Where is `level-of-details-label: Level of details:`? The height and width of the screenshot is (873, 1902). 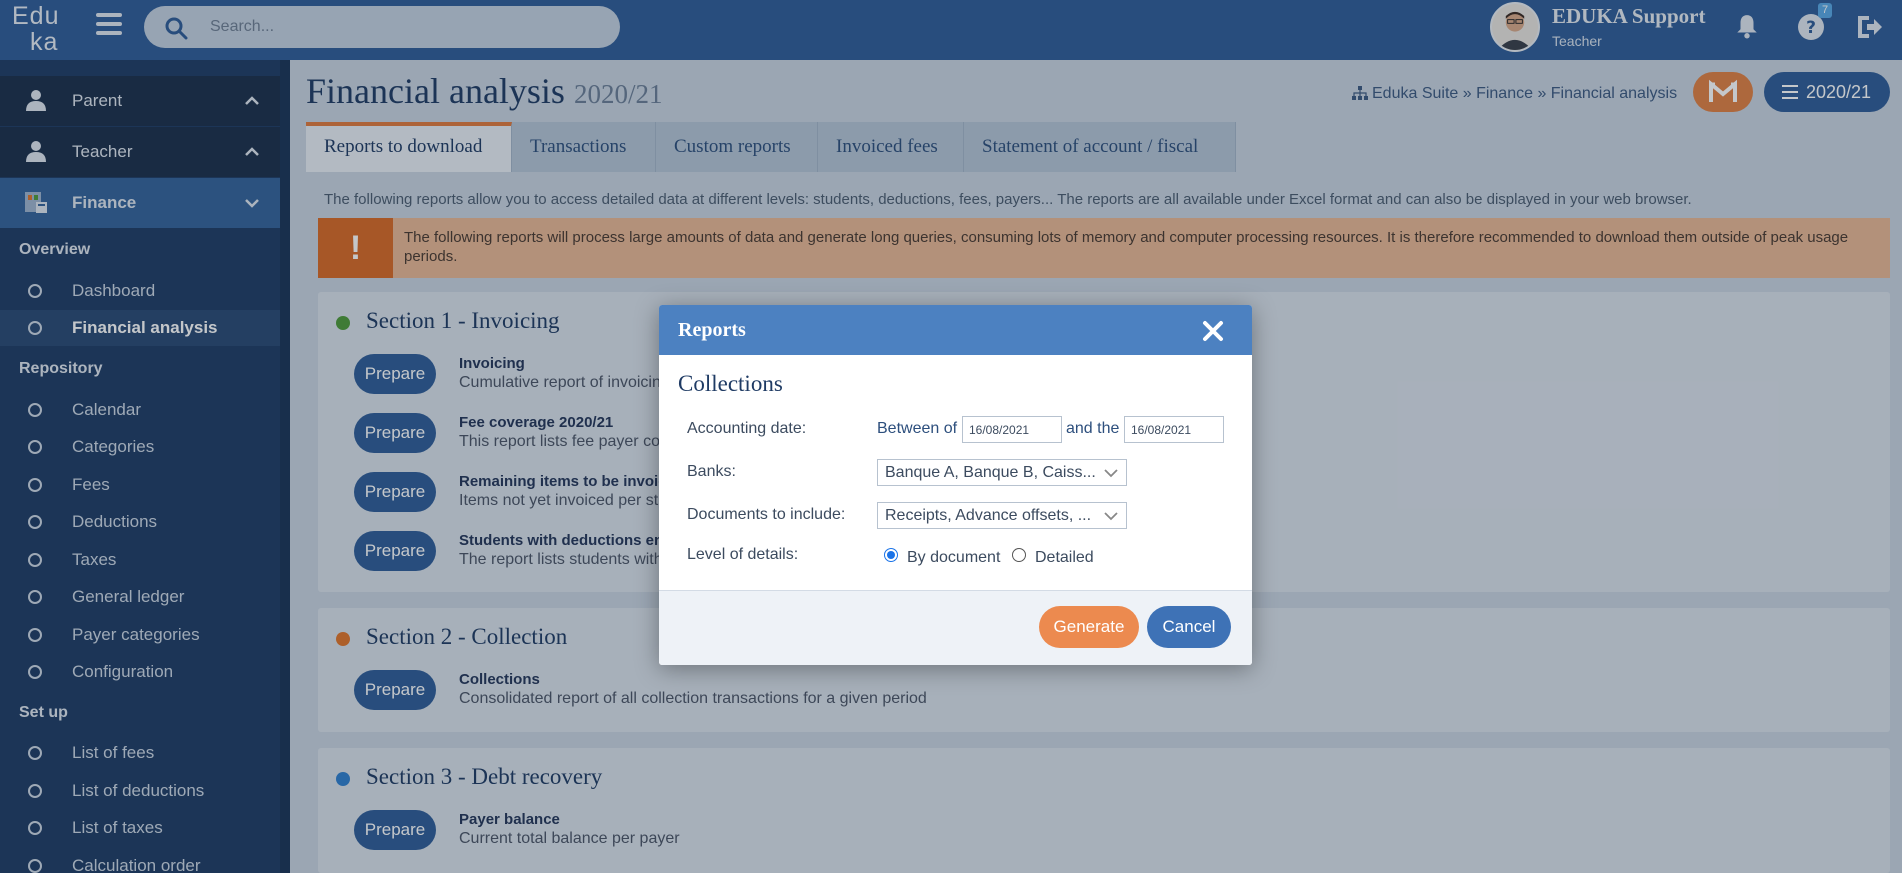 level-of-details-label: Level of details: is located at coordinates (743, 554).